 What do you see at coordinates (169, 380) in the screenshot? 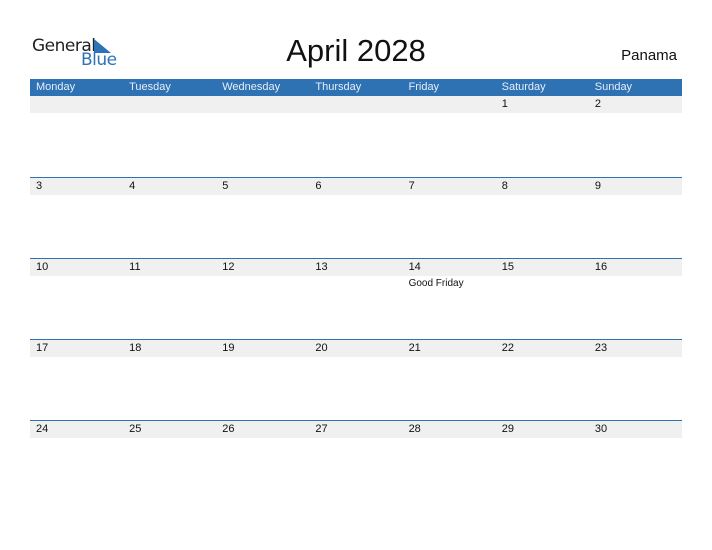
I see `day-cell: 18` at bounding box center [169, 380].